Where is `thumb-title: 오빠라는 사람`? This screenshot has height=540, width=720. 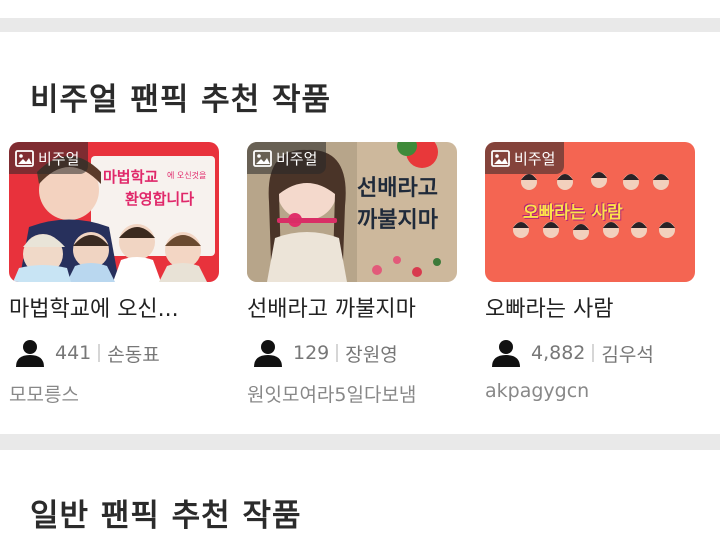
thumb-title: 오빠라는 사람 is located at coordinates (573, 213).